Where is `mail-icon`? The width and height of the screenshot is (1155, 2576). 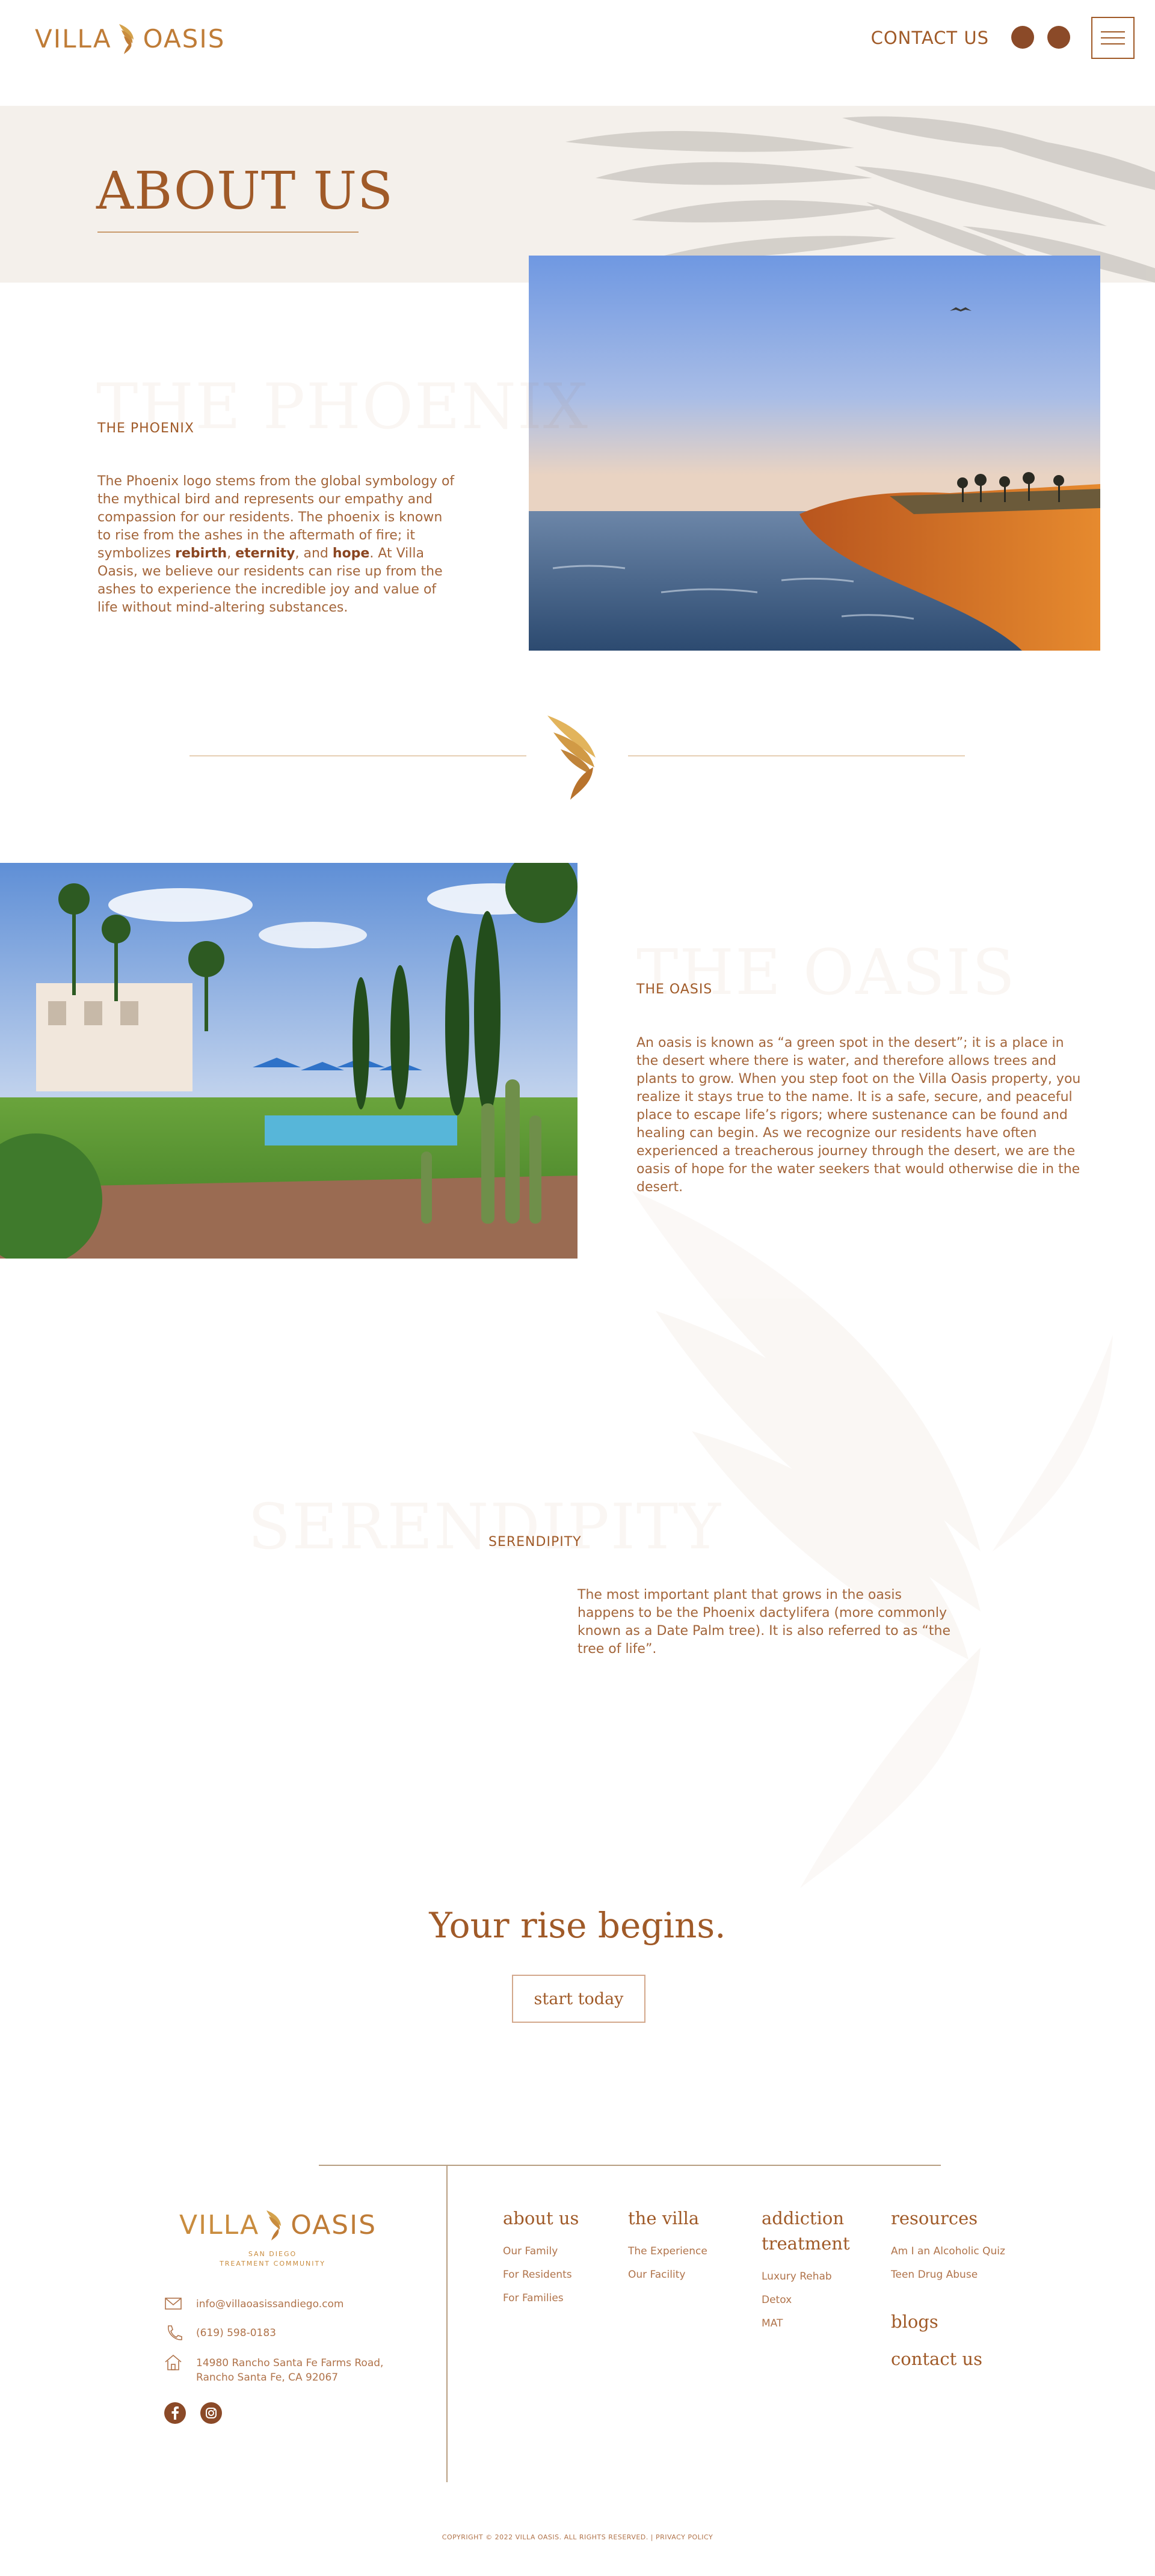
mail-icon is located at coordinates (173, 2304).